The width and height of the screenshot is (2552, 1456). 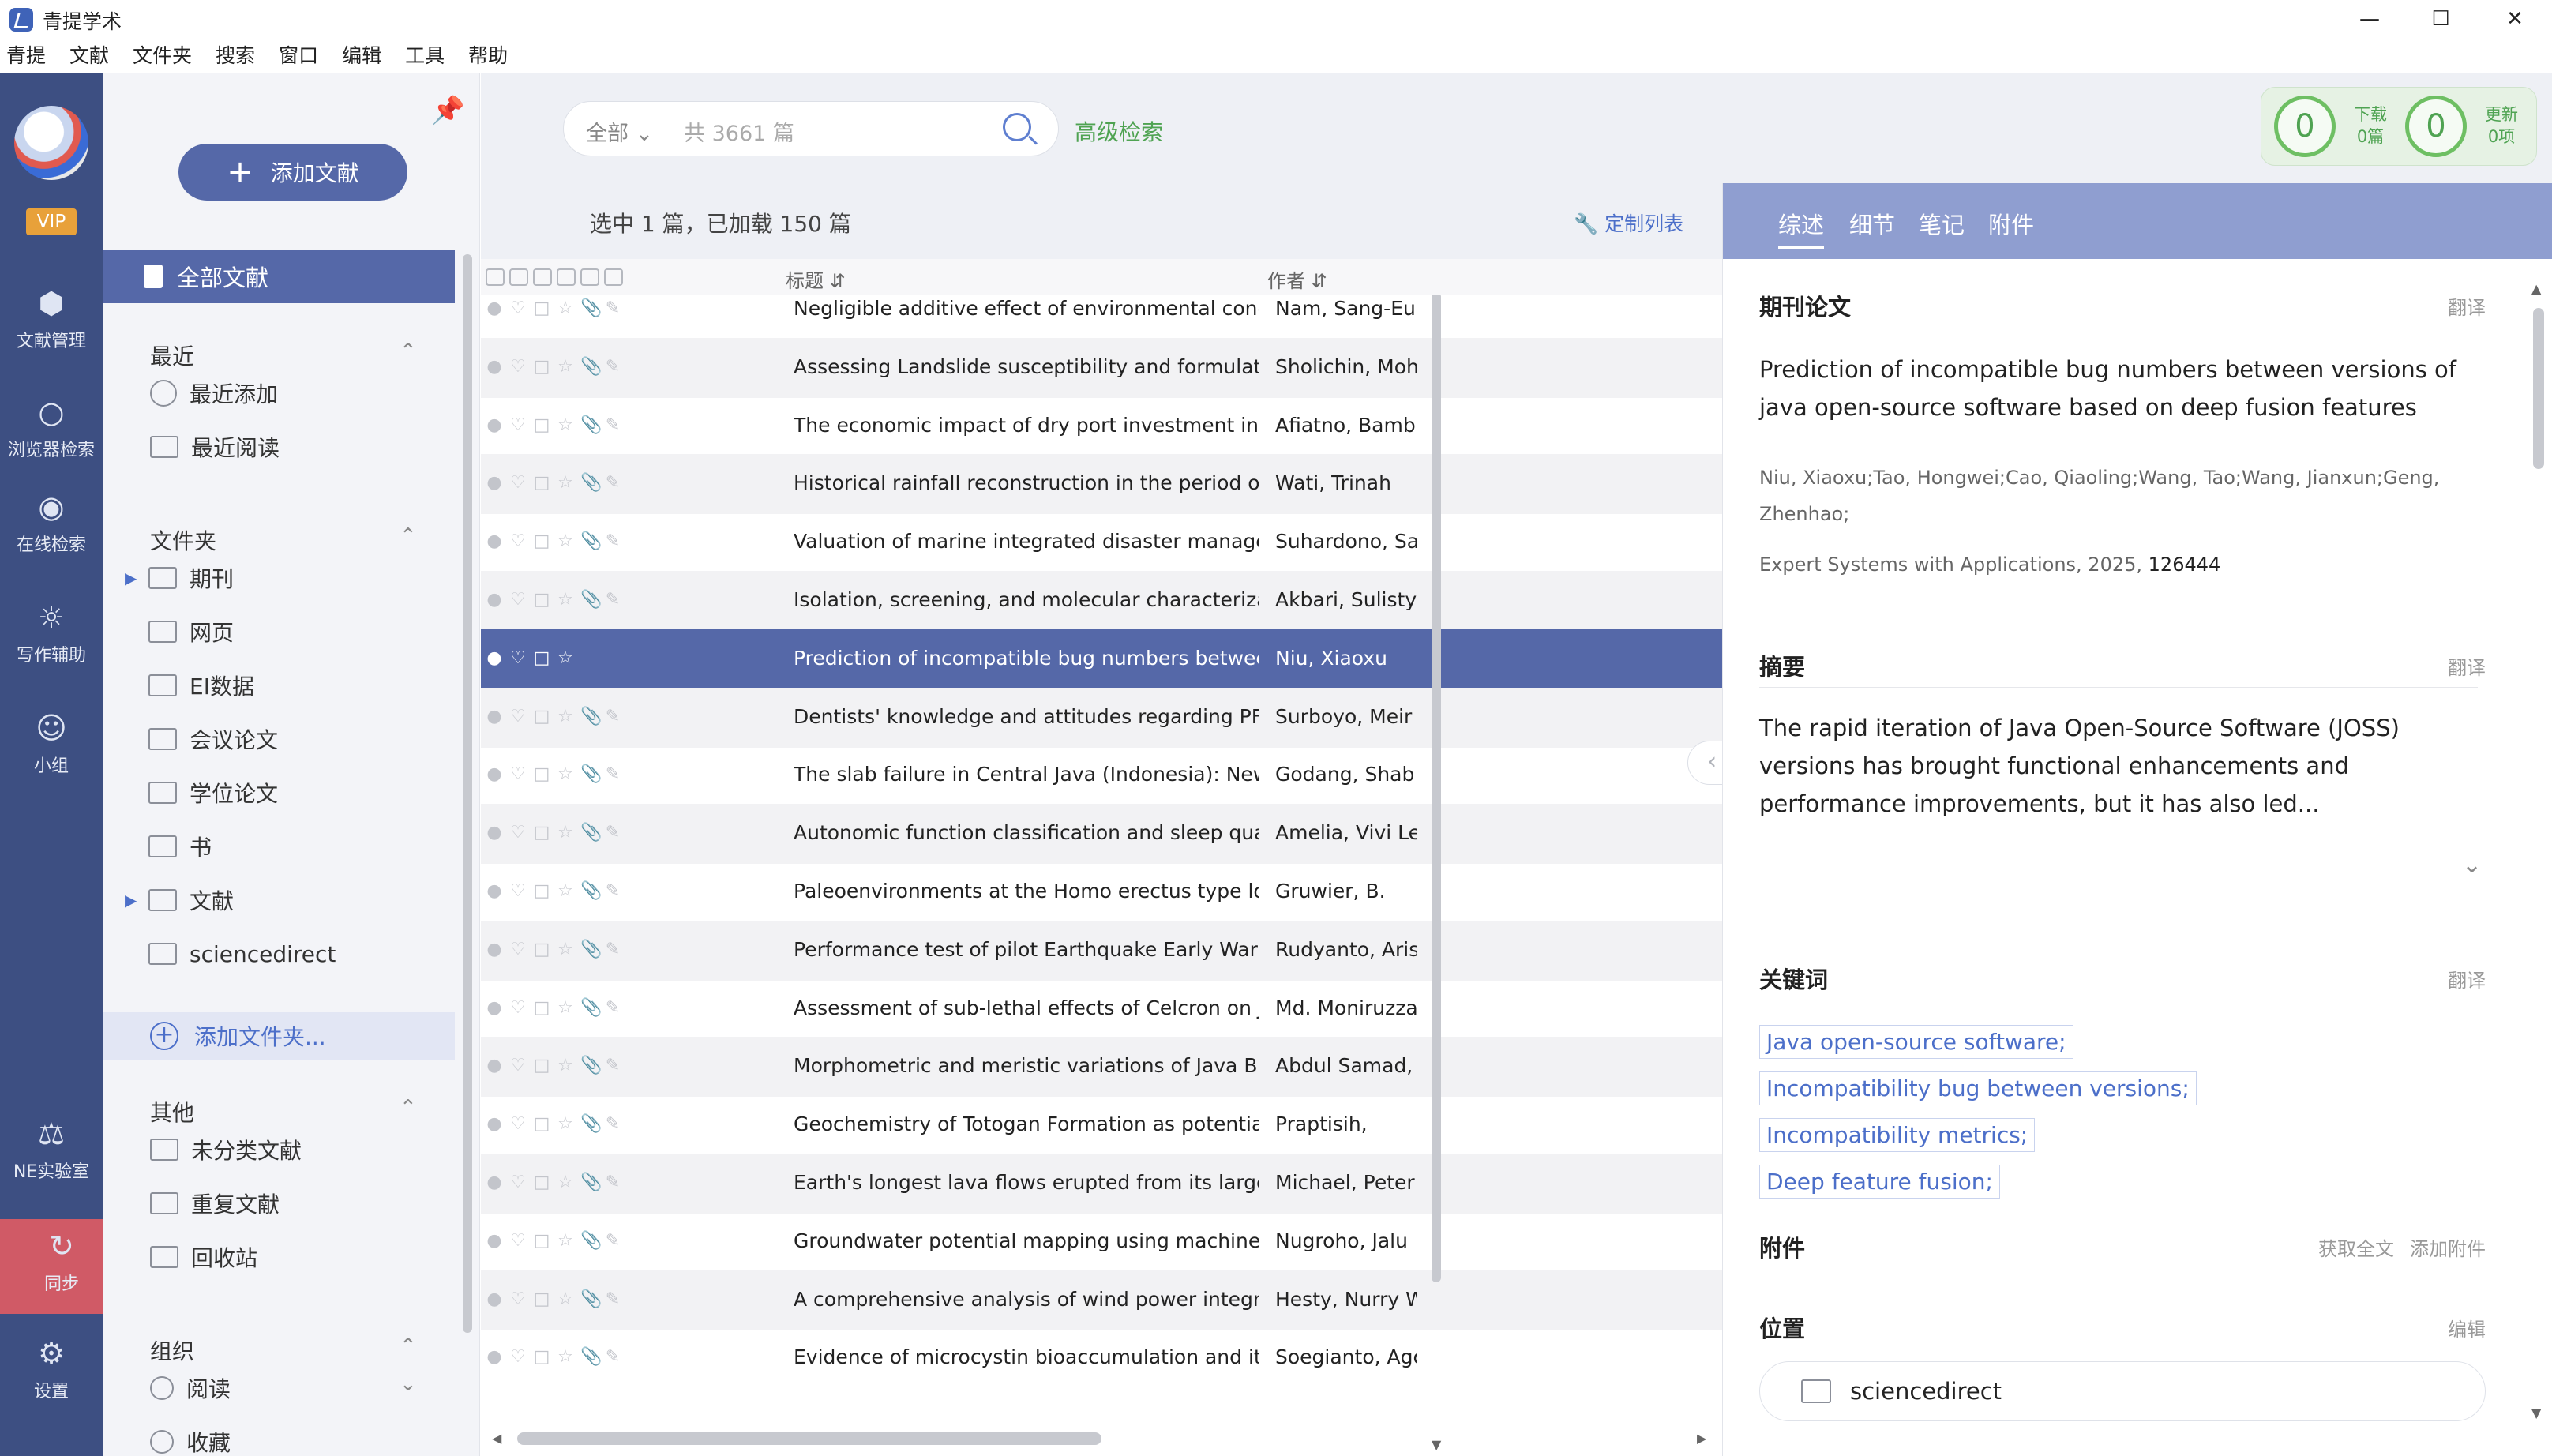 I want to click on scroll-down-arrow: ▼, so click(x=1436, y=1444).